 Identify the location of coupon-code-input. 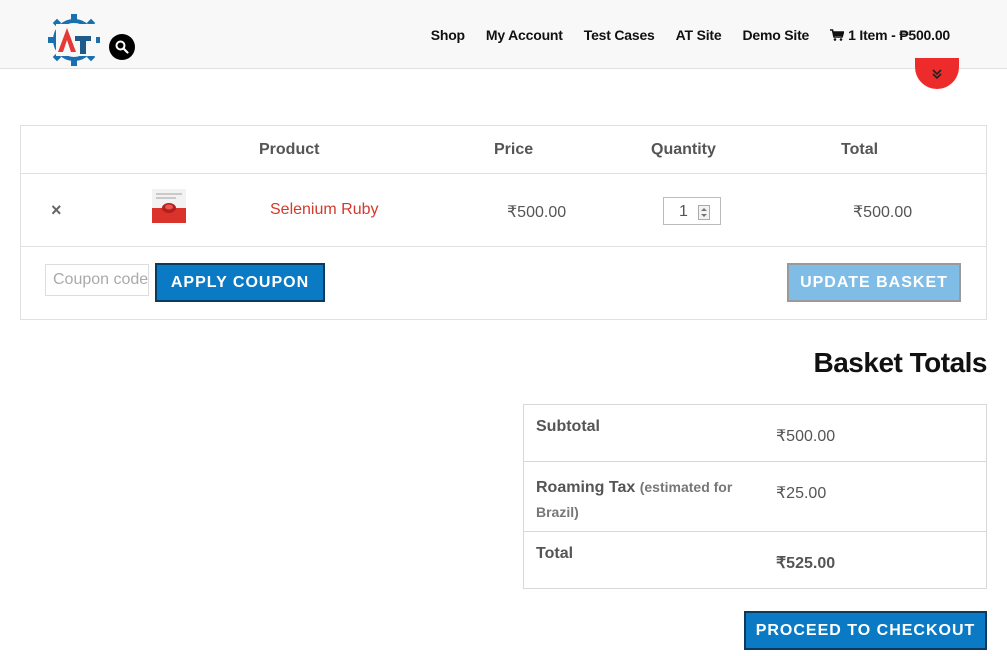
(97, 280).